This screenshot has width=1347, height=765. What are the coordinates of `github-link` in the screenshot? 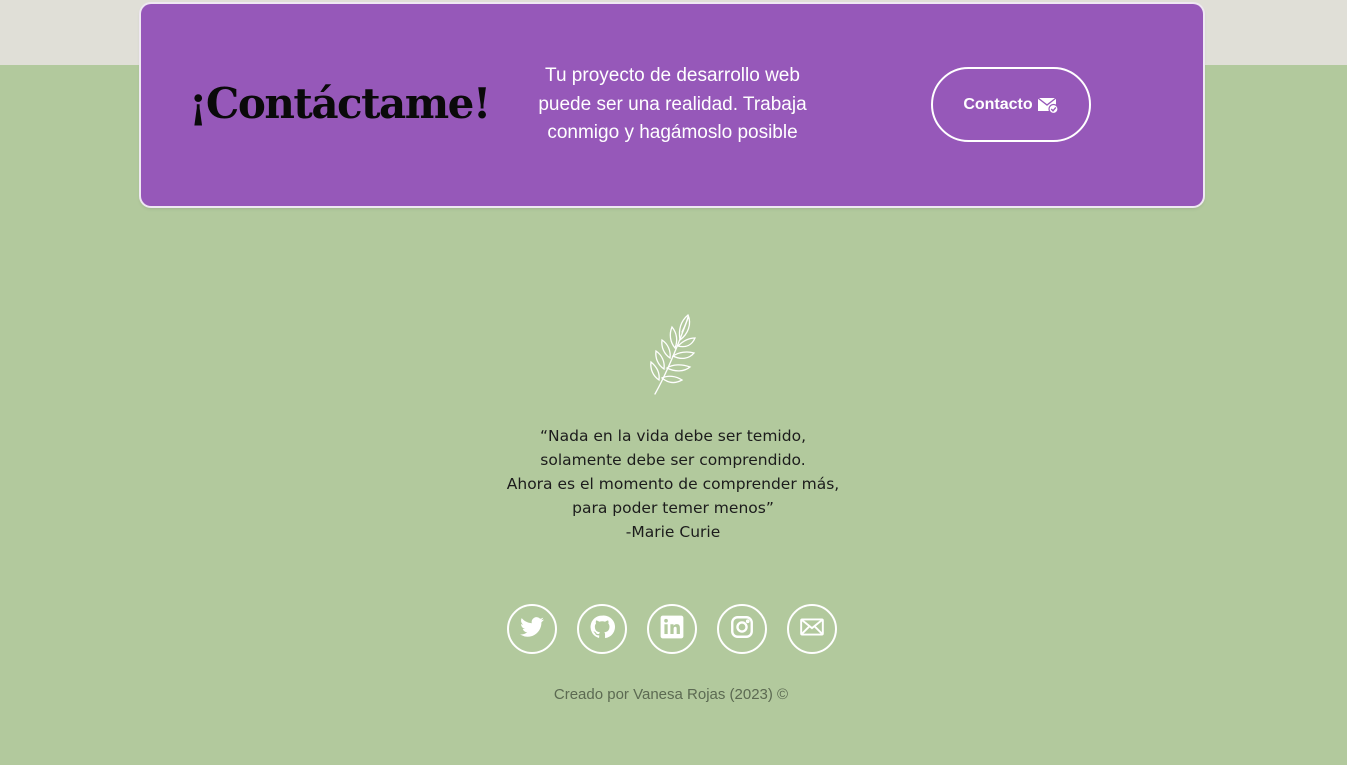 It's located at (602, 629).